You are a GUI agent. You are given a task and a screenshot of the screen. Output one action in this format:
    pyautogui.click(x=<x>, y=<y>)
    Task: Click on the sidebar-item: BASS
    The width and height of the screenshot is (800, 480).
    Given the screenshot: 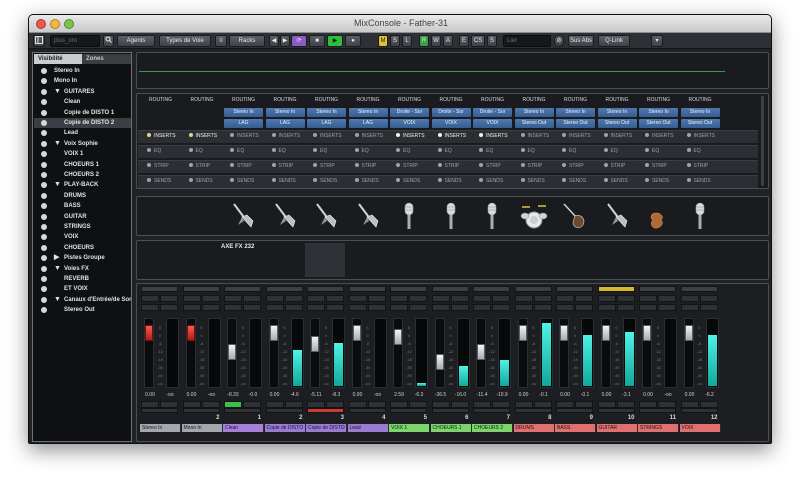 What is the action you would take?
    pyautogui.click(x=82, y=206)
    